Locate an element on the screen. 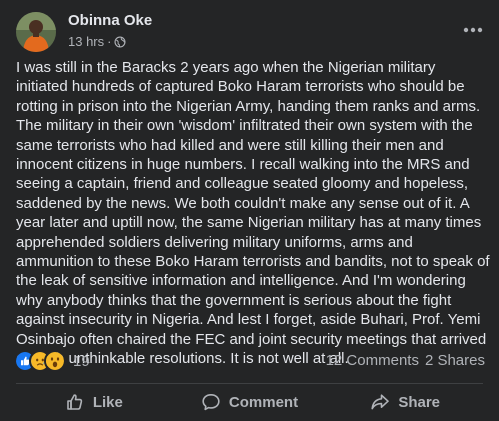 The image size is (499, 421). avatar is located at coordinates (36, 32).